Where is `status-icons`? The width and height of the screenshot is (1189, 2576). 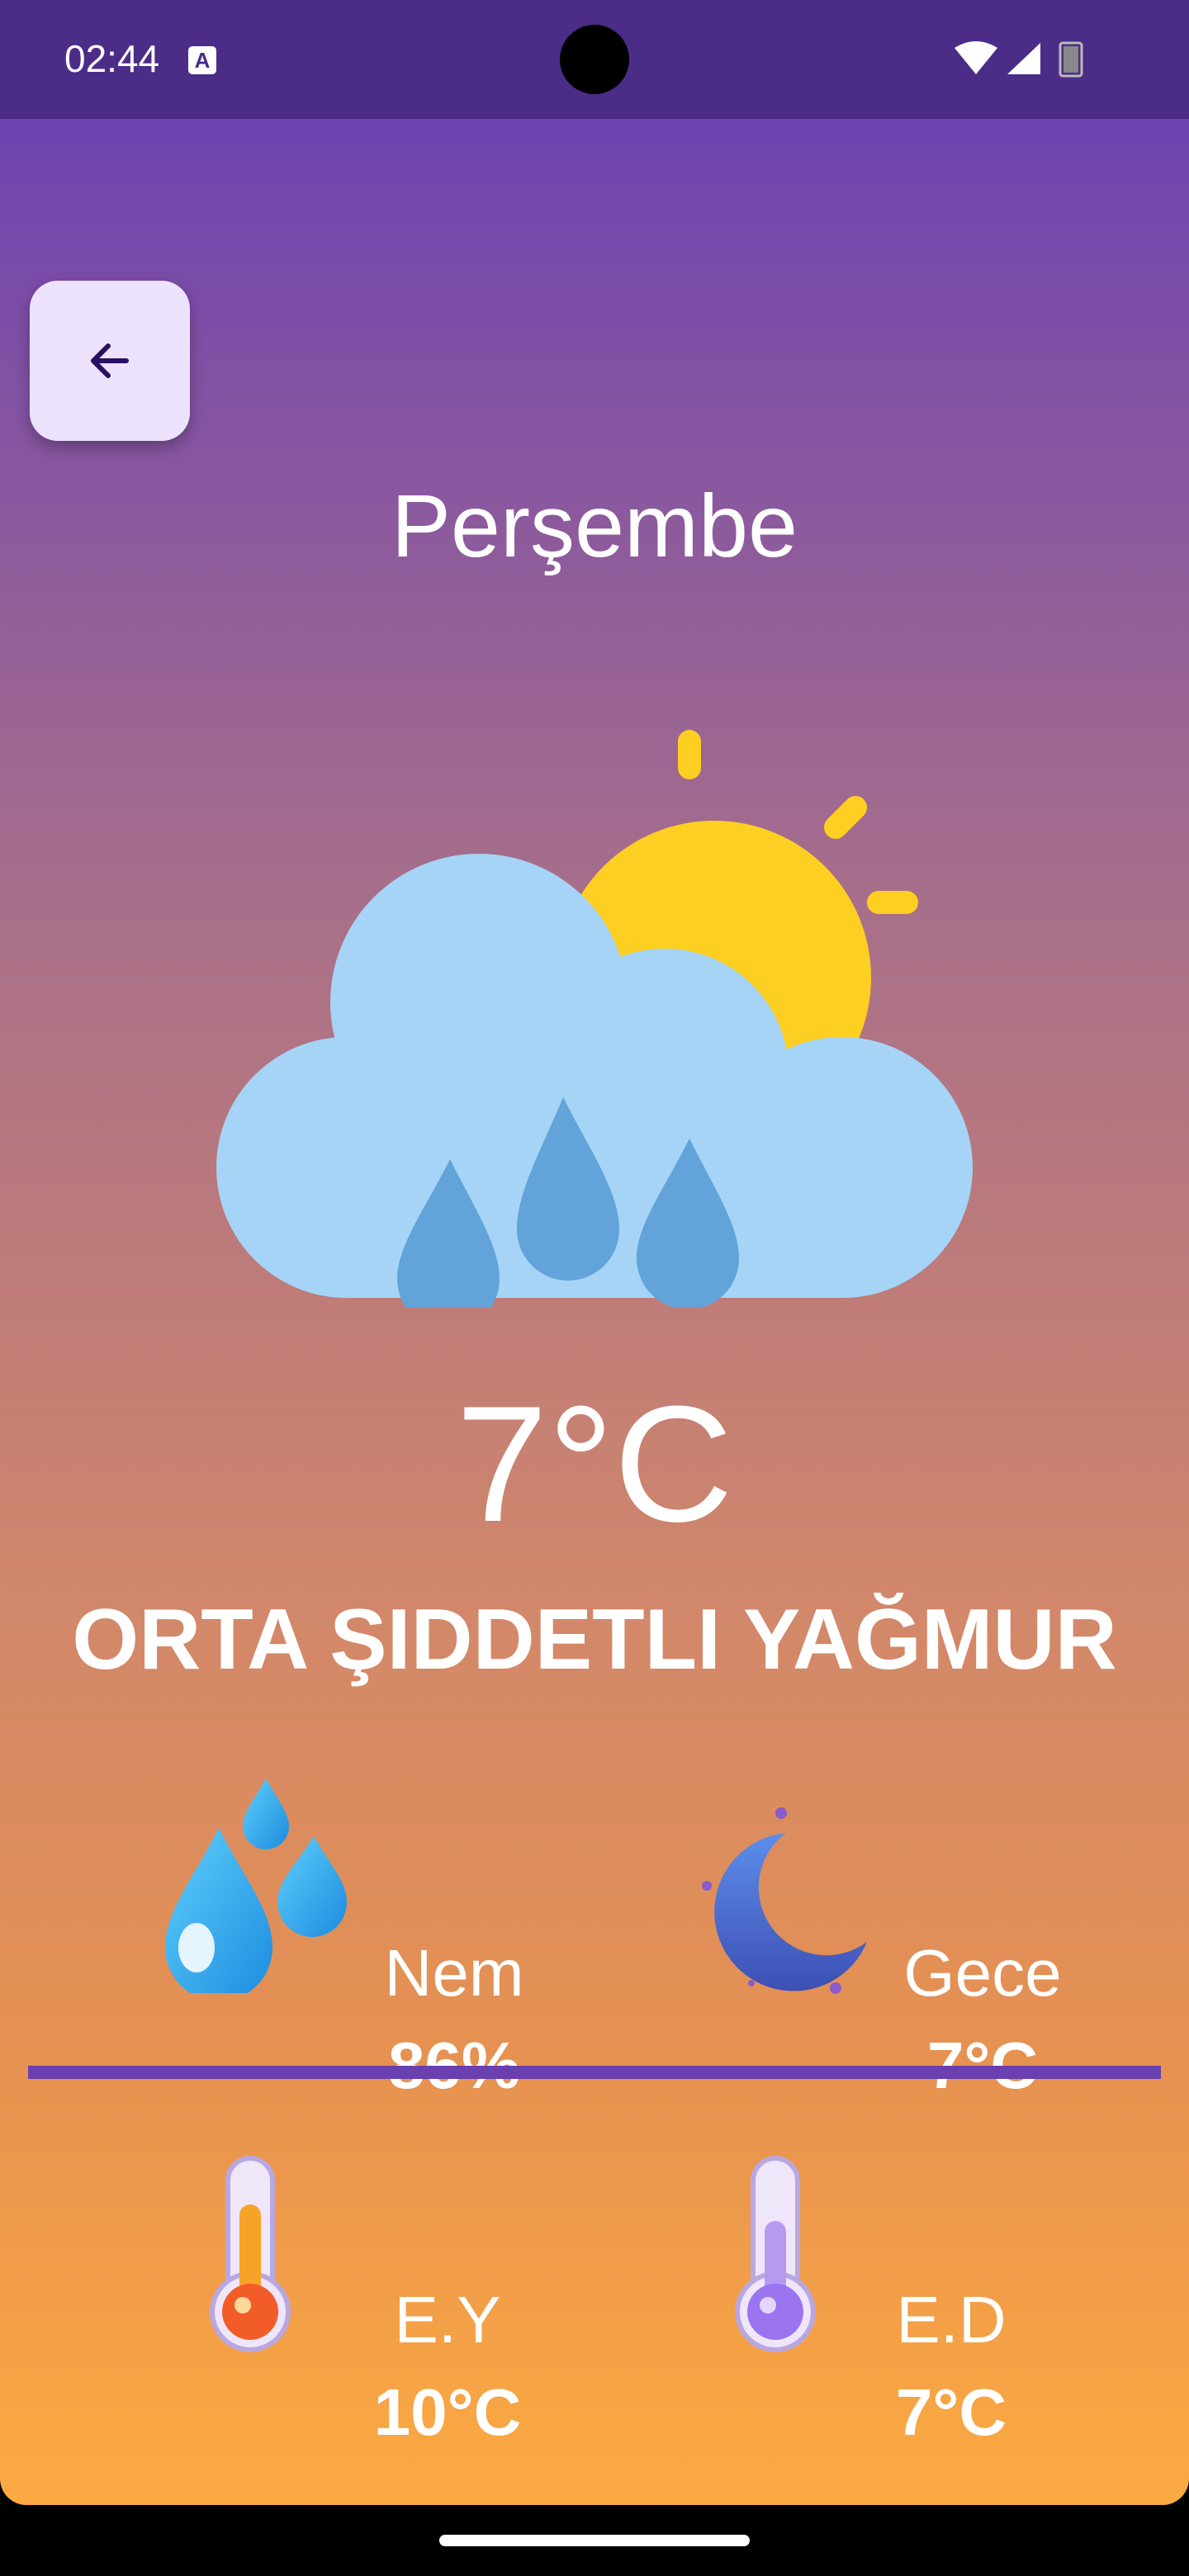 status-icons is located at coordinates (1019, 59).